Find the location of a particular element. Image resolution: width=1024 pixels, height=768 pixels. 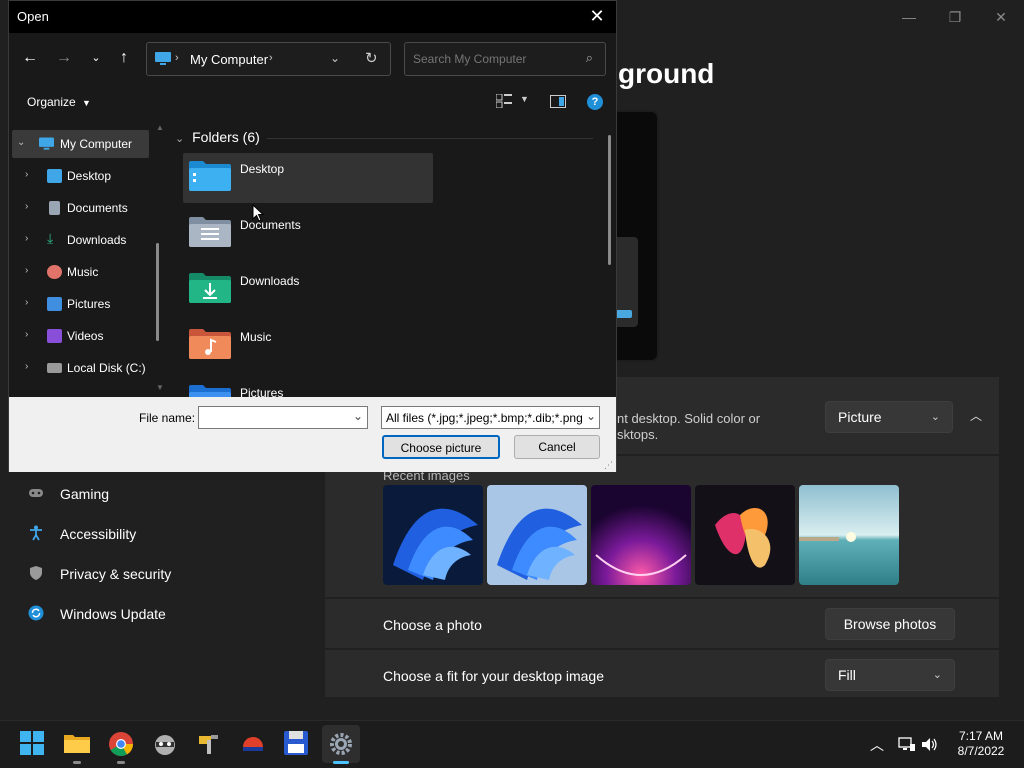

folder-desktop: Desktop is located at coordinates (308, 178).